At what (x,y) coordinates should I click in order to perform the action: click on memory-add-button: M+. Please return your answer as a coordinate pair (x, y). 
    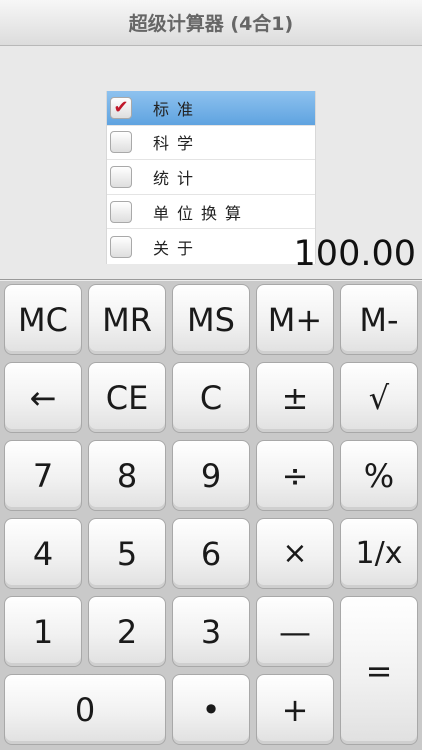
    Looking at the image, I should click on (295, 319).